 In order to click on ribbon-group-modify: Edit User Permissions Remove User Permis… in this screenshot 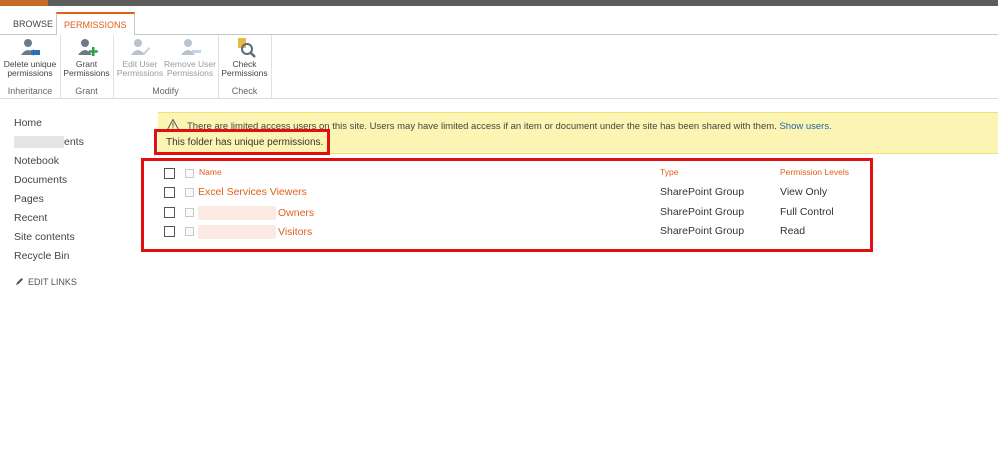, I will do `click(166, 66)`.